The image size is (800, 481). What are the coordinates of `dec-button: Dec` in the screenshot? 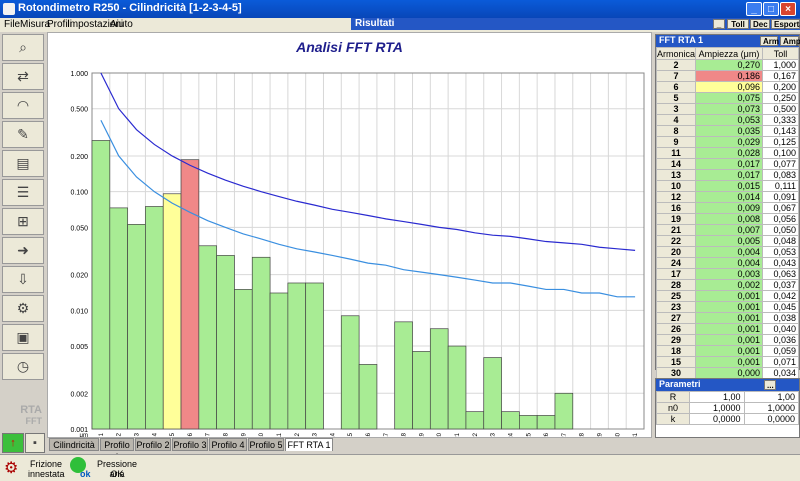 It's located at (760, 24).